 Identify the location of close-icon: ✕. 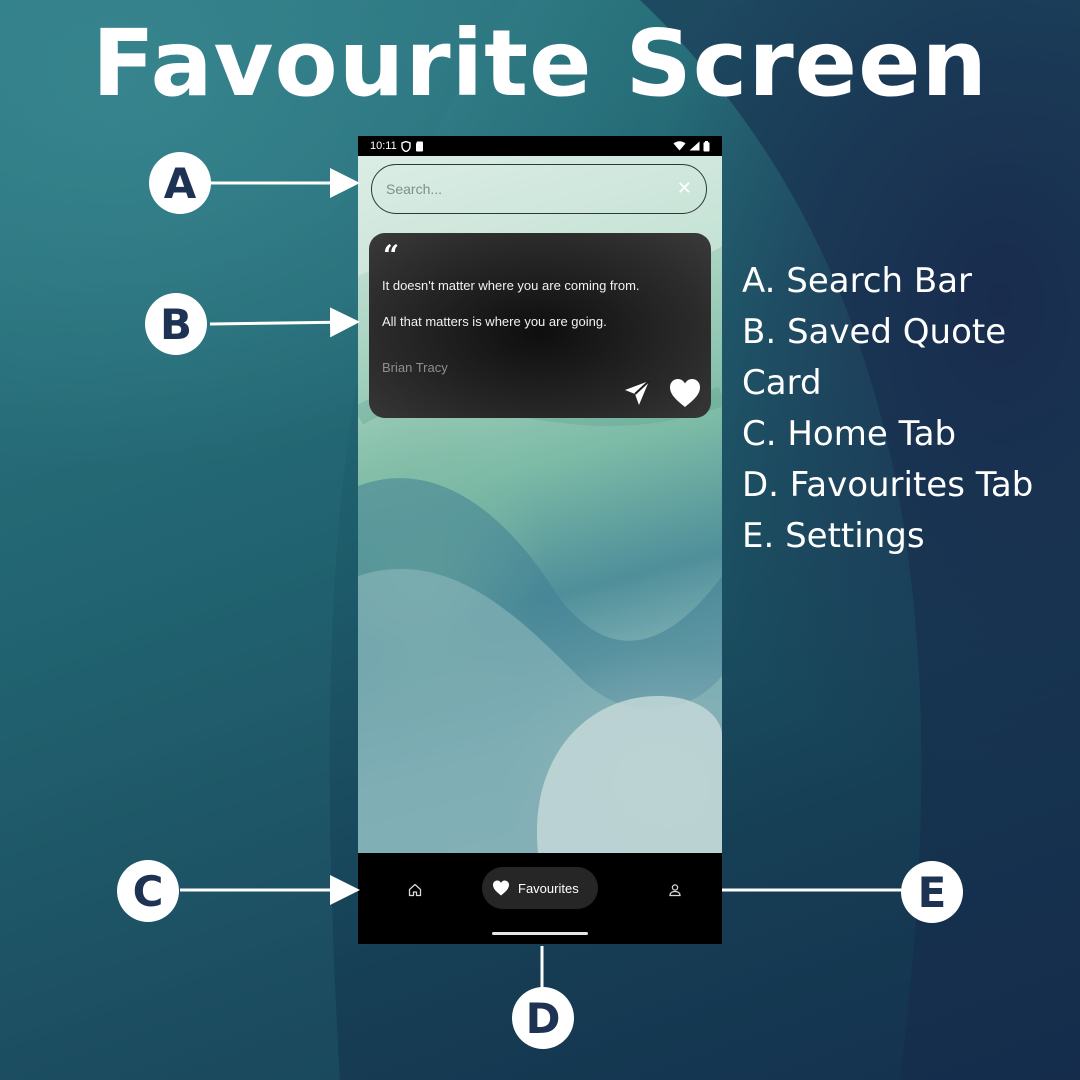
(684, 189).